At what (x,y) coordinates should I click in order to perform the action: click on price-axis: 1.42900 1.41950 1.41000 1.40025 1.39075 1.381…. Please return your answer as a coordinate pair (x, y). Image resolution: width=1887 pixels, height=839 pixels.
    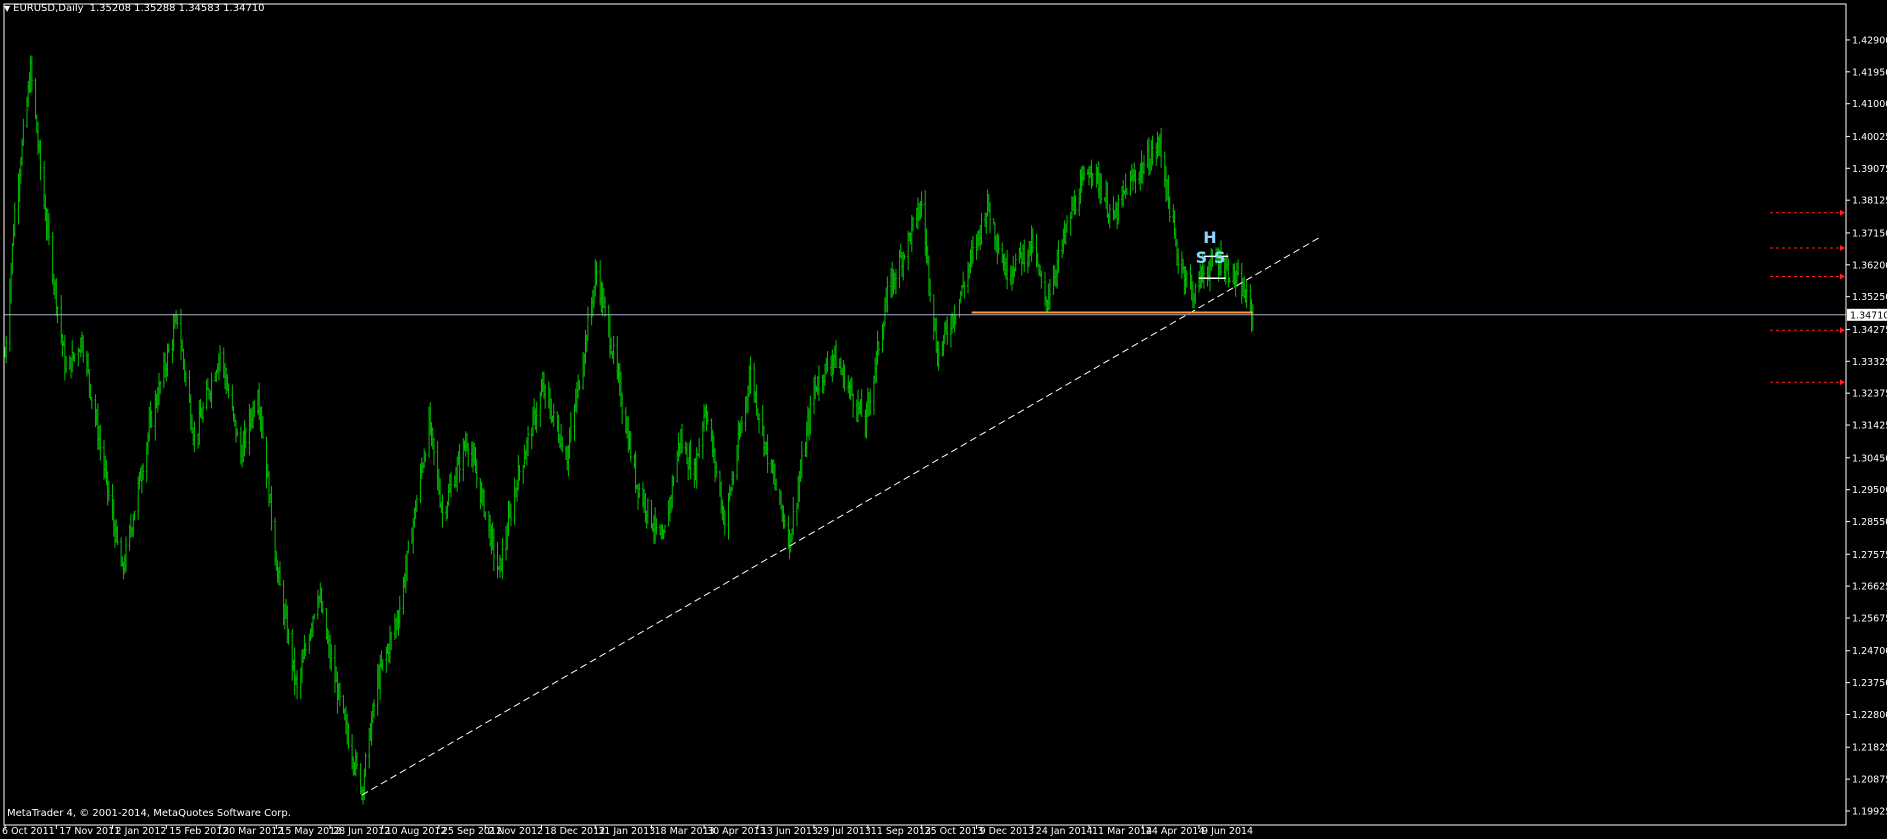
    Looking at the image, I should click on (1866, 426).